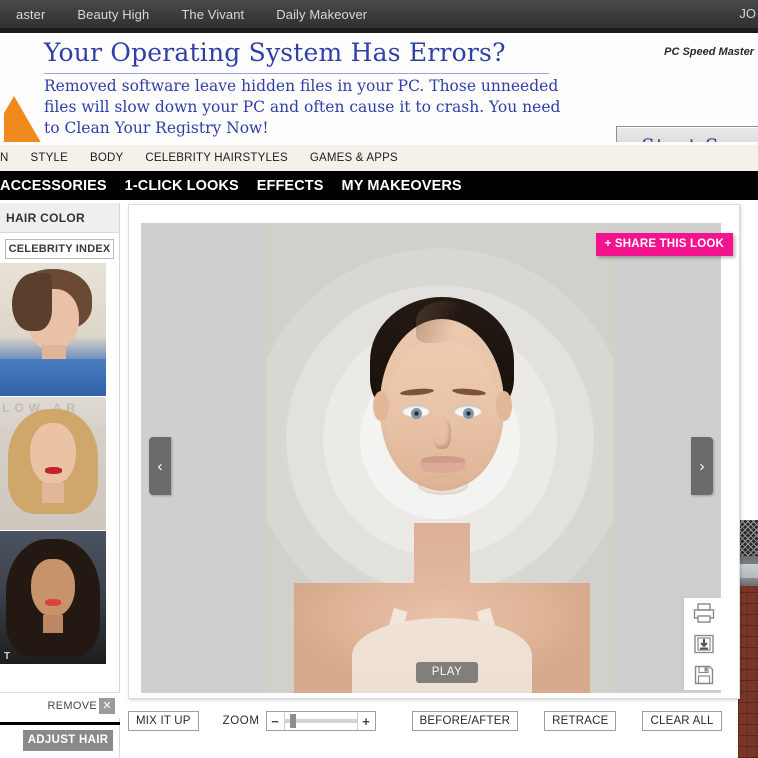 This screenshot has height=758, width=758. Describe the element at coordinates (113, 14) in the screenshot. I see `top-nav-item-1: Beauty High` at that location.